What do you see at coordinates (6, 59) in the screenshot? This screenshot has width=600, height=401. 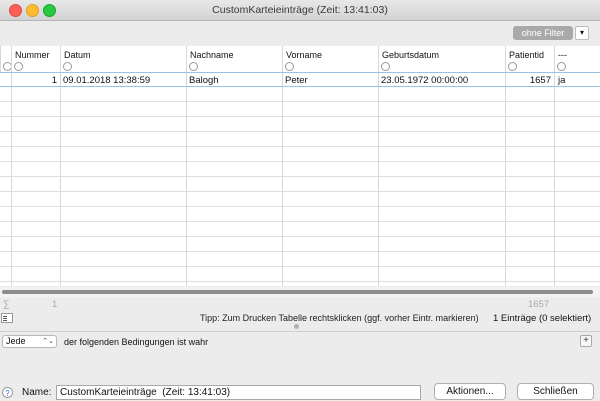 I see `column-header-select` at bounding box center [6, 59].